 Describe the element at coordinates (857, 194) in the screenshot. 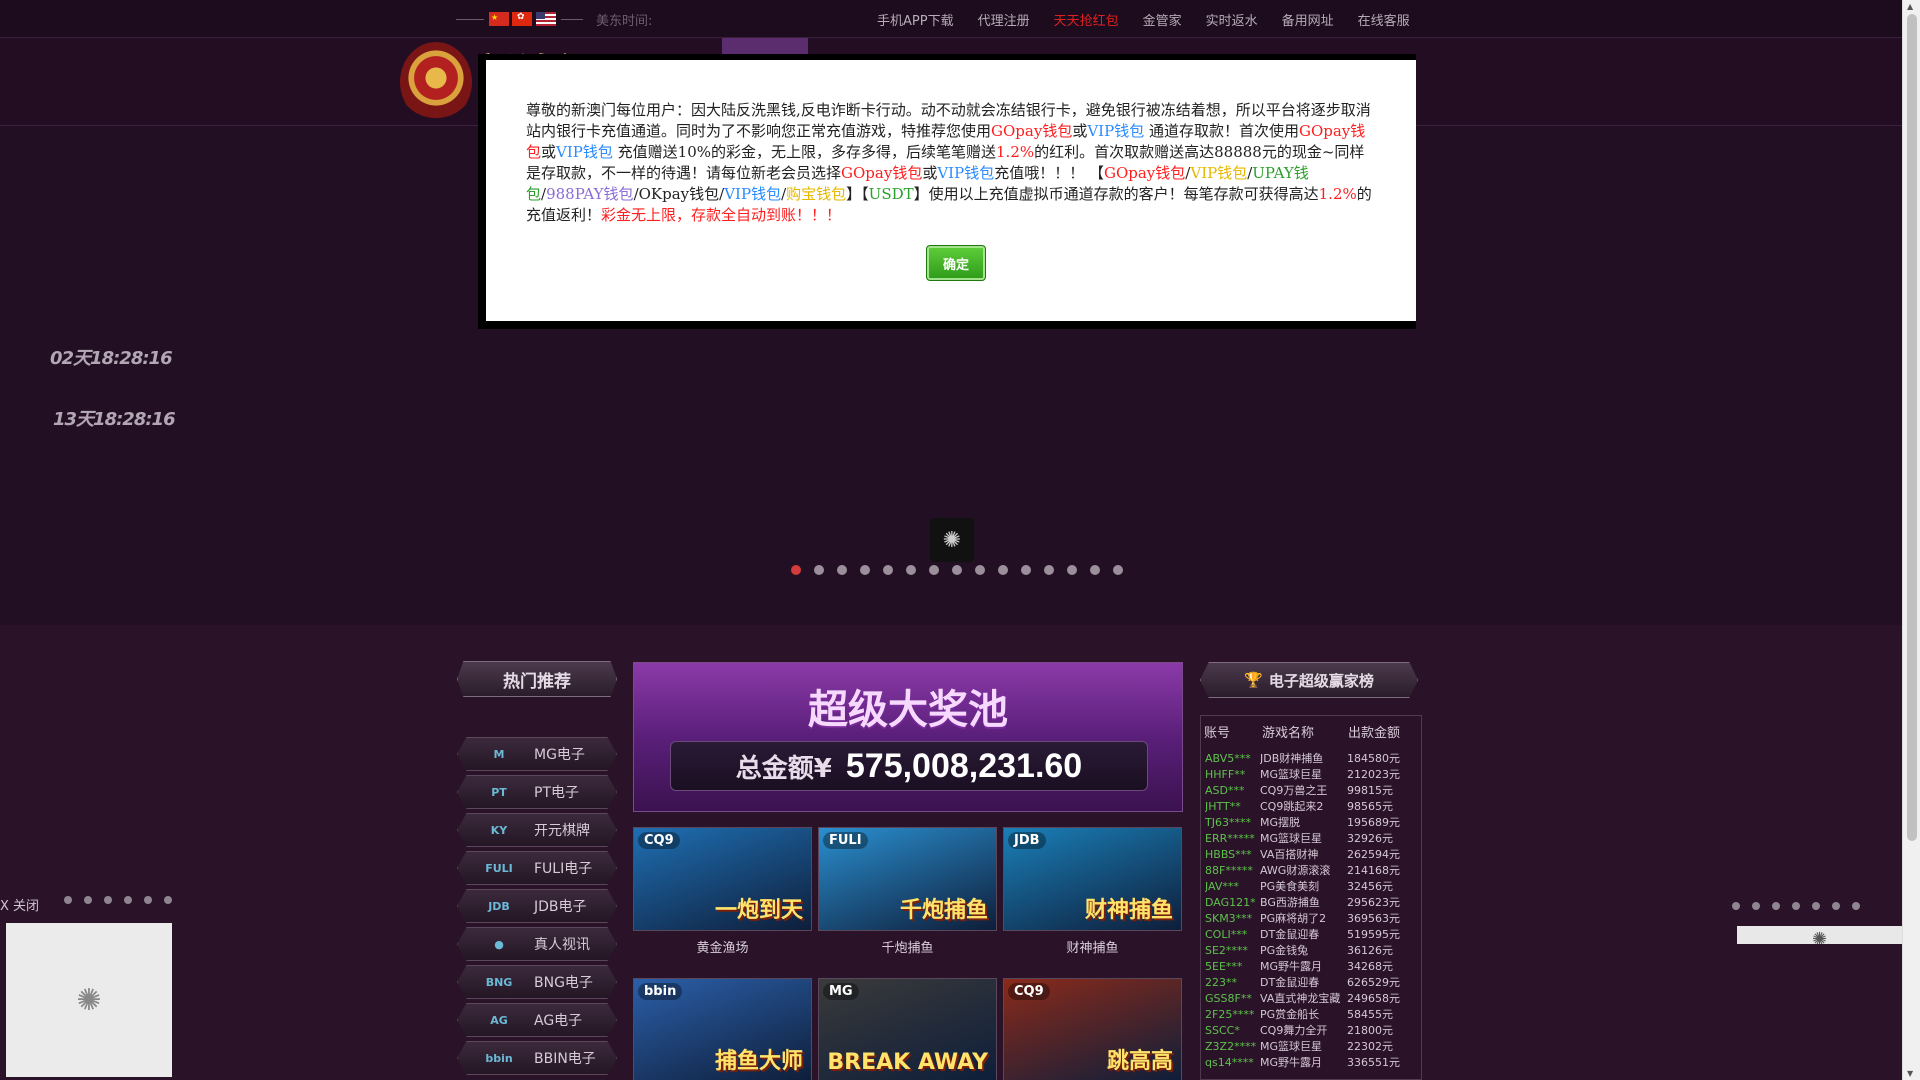

I see `announcement-segment: 】【` at that location.